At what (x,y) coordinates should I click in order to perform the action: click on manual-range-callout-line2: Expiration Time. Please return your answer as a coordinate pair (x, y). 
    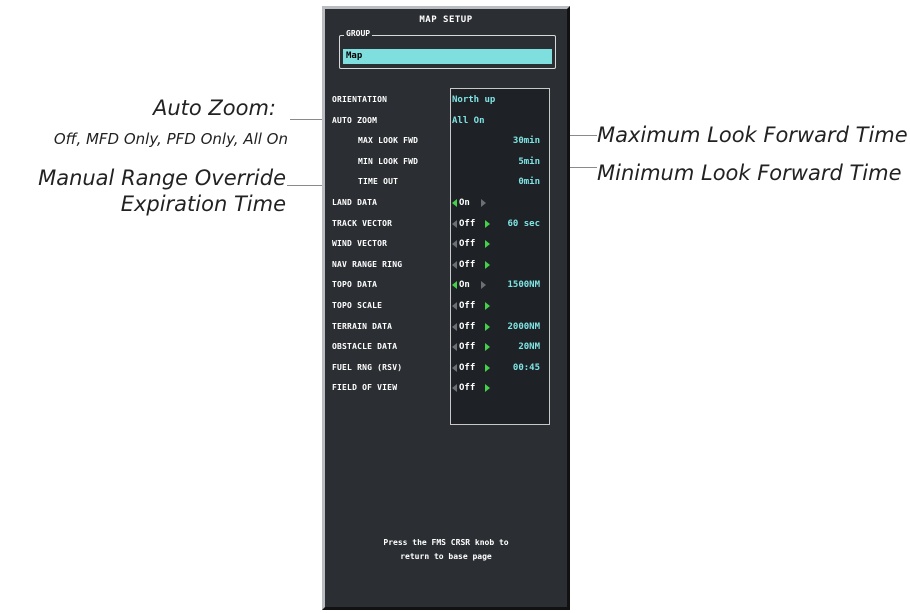
    Looking at the image, I should click on (203, 204).